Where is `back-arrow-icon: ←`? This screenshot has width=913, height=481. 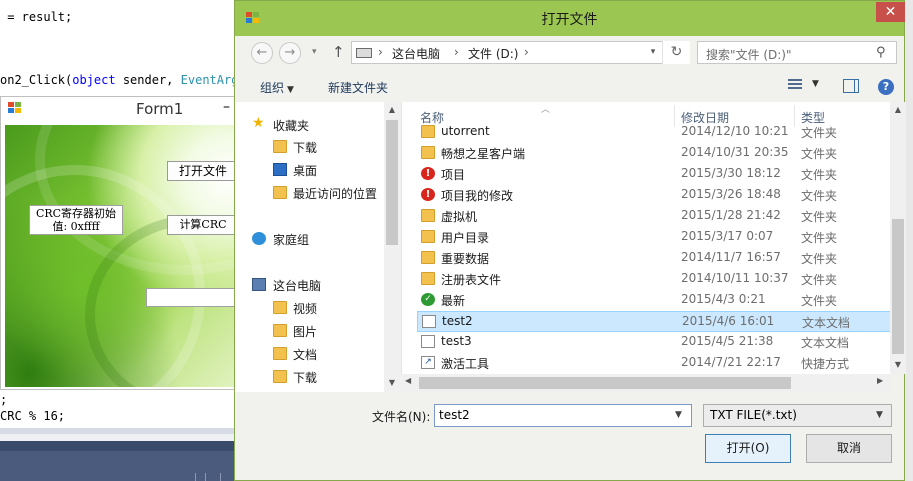
back-arrow-icon: ← is located at coordinates (262, 52).